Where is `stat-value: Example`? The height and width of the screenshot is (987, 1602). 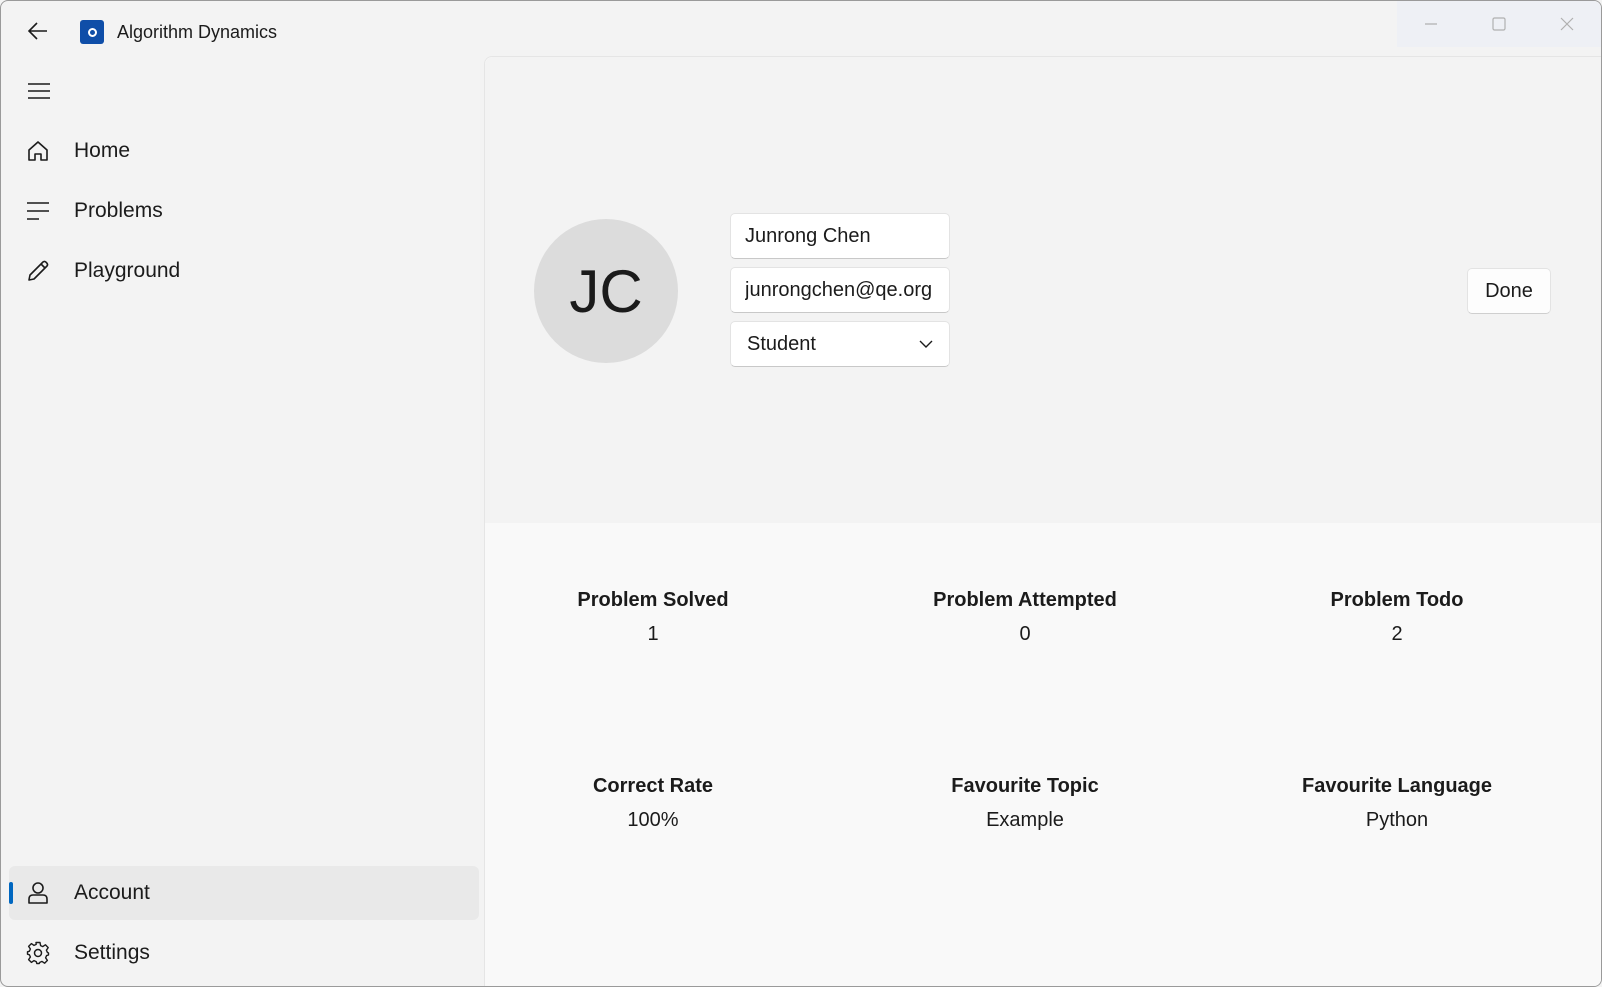 stat-value: Example is located at coordinates (1025, 820).